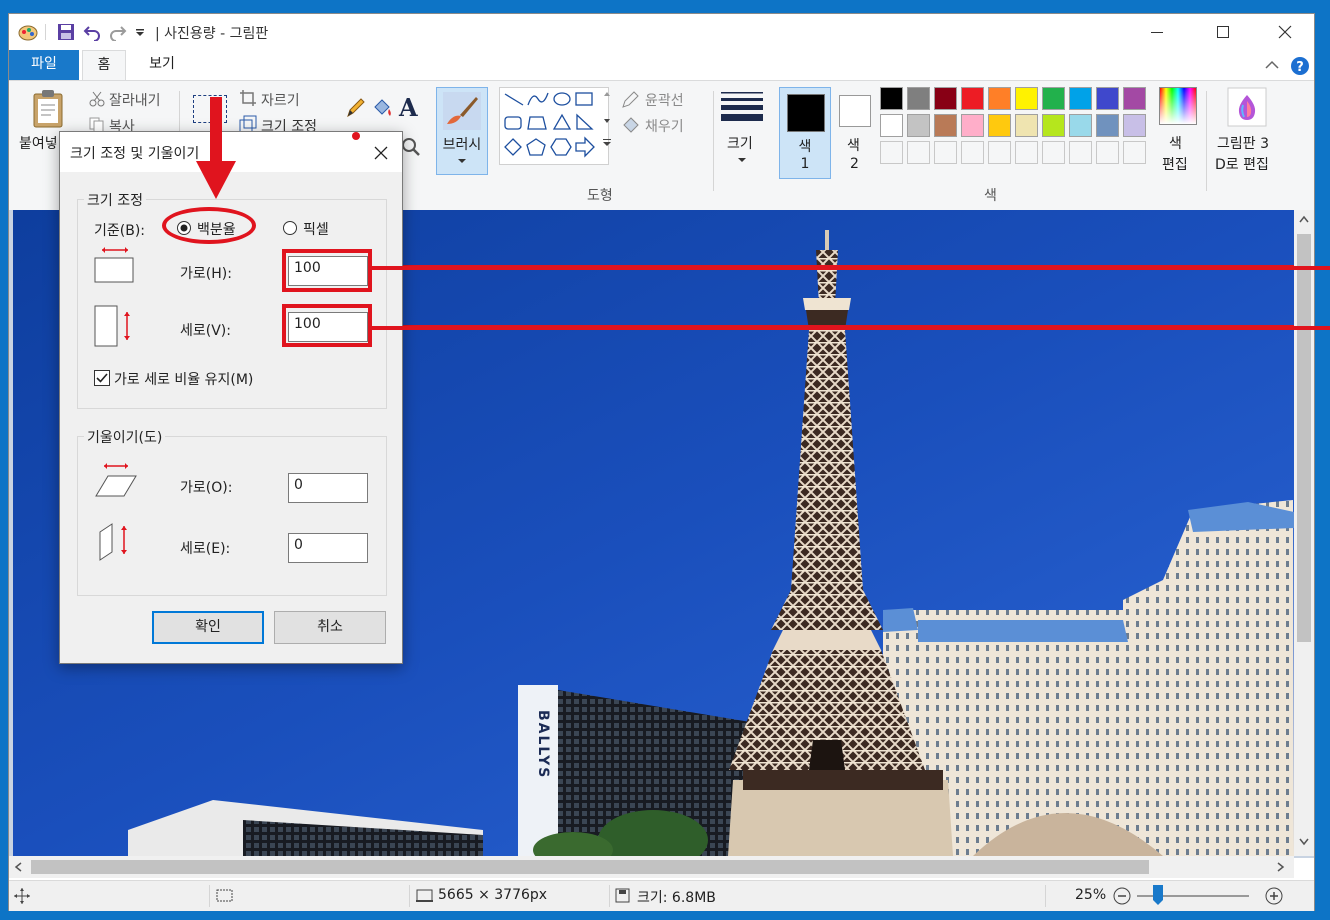 The height and width of the screenshot is (920, 1330). What do you see at coordinates (112, 326) in the screenshot?
I see `vertical-resize-icon` at bounding box center [112, 326].